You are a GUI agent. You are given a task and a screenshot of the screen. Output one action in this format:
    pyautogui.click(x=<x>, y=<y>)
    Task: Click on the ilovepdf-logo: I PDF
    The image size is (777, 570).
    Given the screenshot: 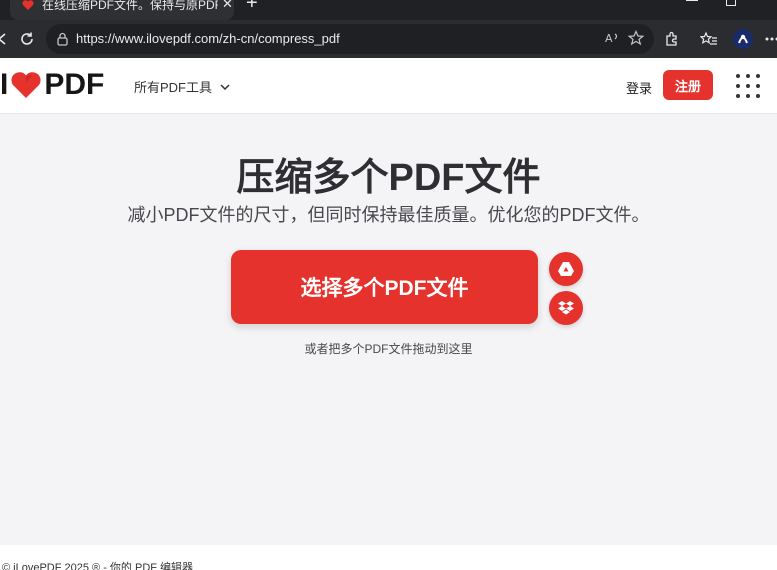 What is the action you would take?
    pyautogui.click(x=52, y=84)
    